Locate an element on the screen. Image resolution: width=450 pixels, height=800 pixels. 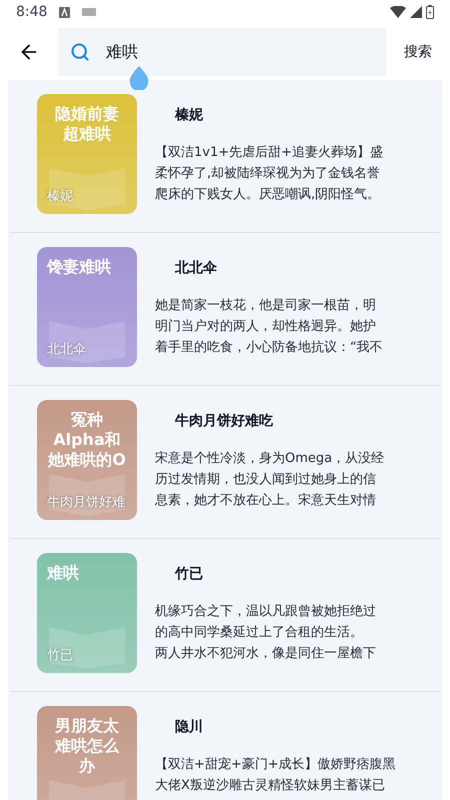
cover-title: 难哄怎么 is located at coordinates (87, 746).